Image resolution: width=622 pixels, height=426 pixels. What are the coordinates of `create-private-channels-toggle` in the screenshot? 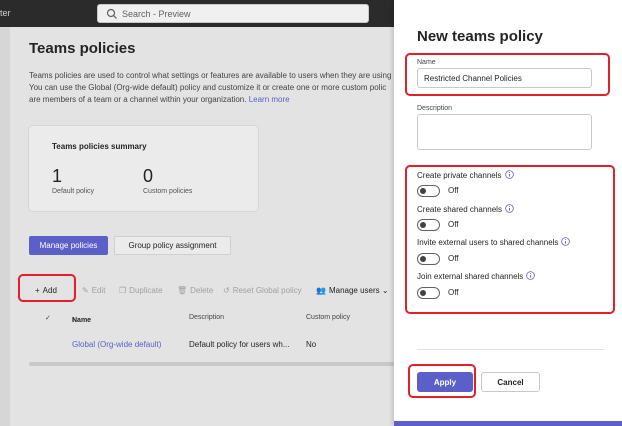 It's located at (428, 191).